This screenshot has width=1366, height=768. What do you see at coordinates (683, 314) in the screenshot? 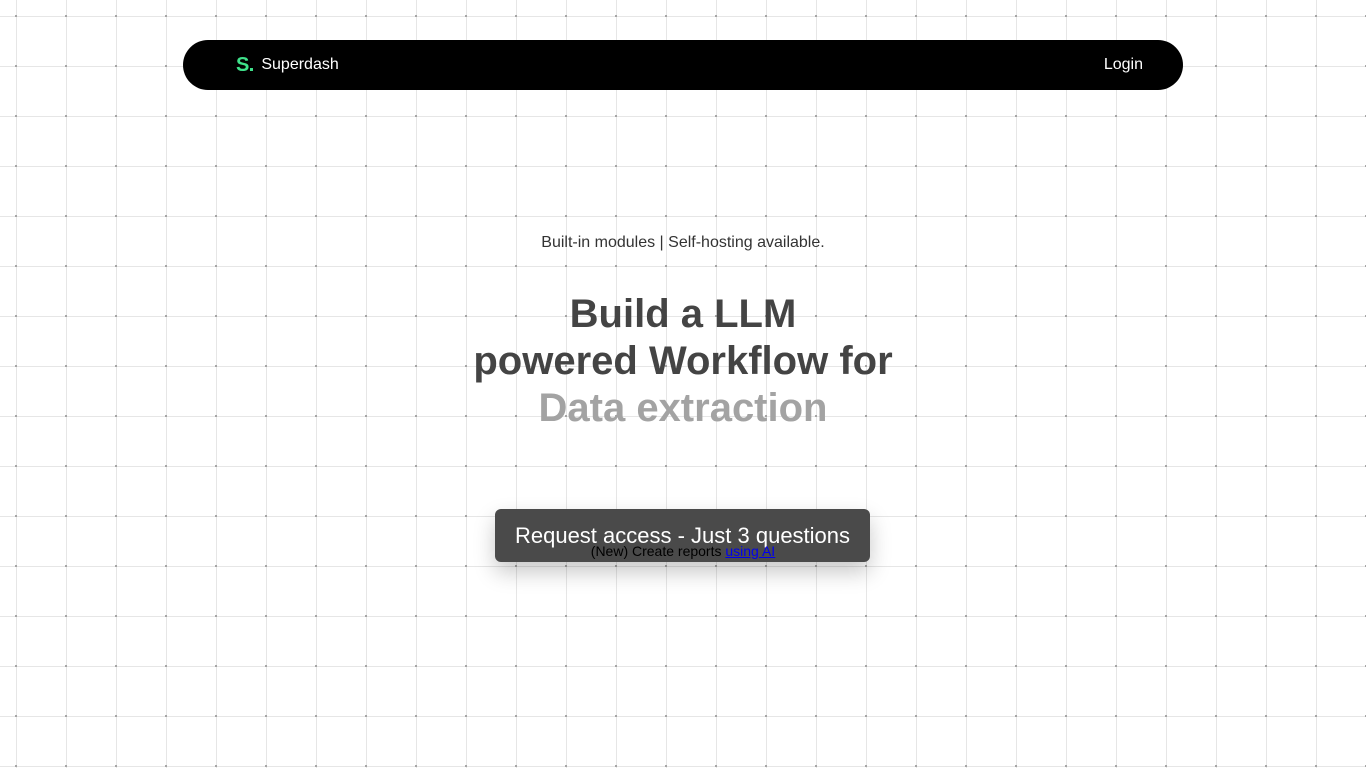
I see `headline-line-1: Build a LLM` at bounding box center [683, 314].